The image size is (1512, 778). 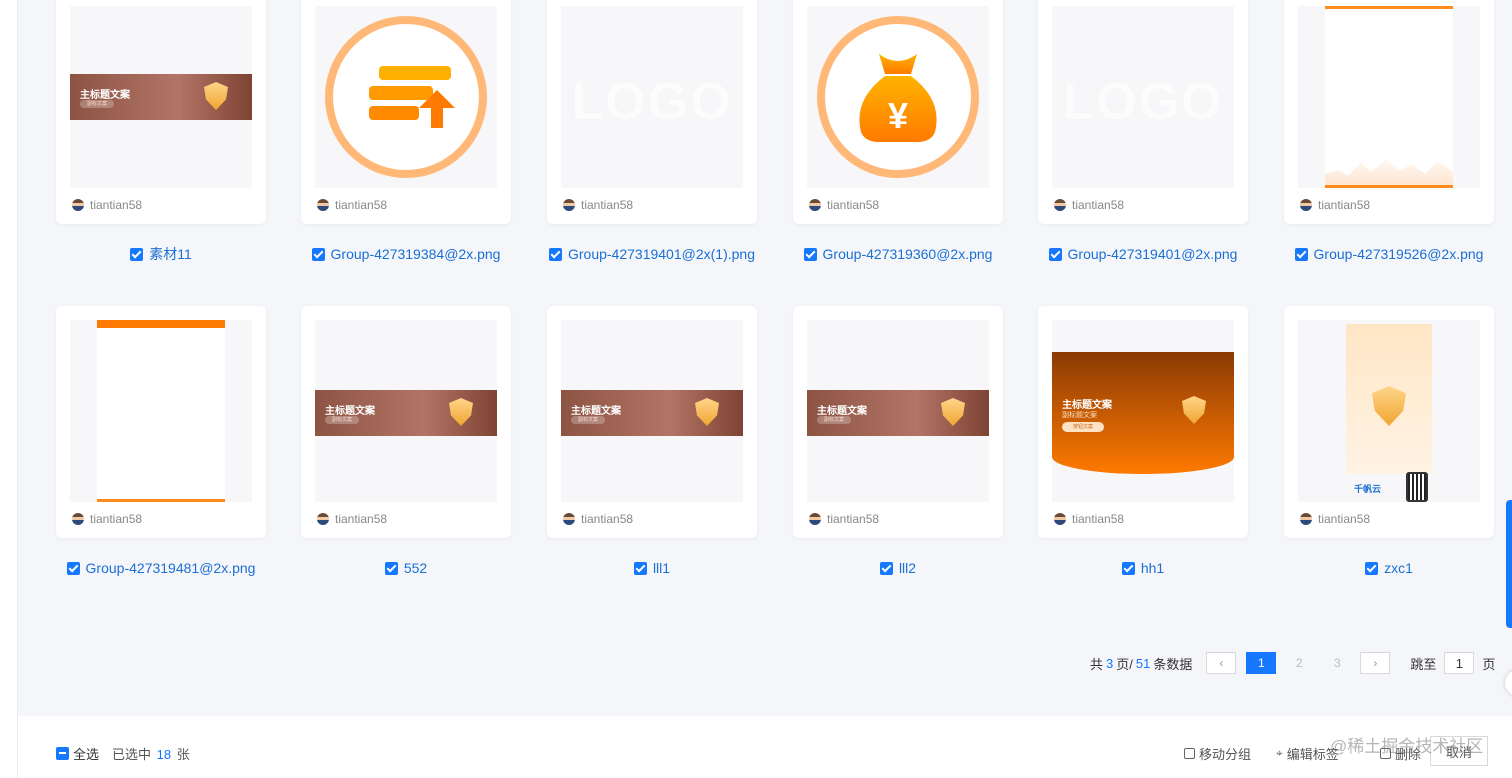 I want to click on asset-name: Group-427319526@2x.png, so click(x=1398, y=254).